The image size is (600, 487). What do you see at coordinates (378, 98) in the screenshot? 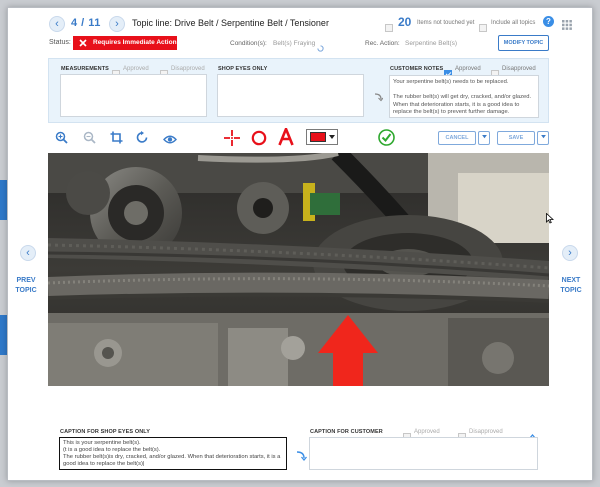
I see `copy-arrow-icon` at bounding box center [378, 98].